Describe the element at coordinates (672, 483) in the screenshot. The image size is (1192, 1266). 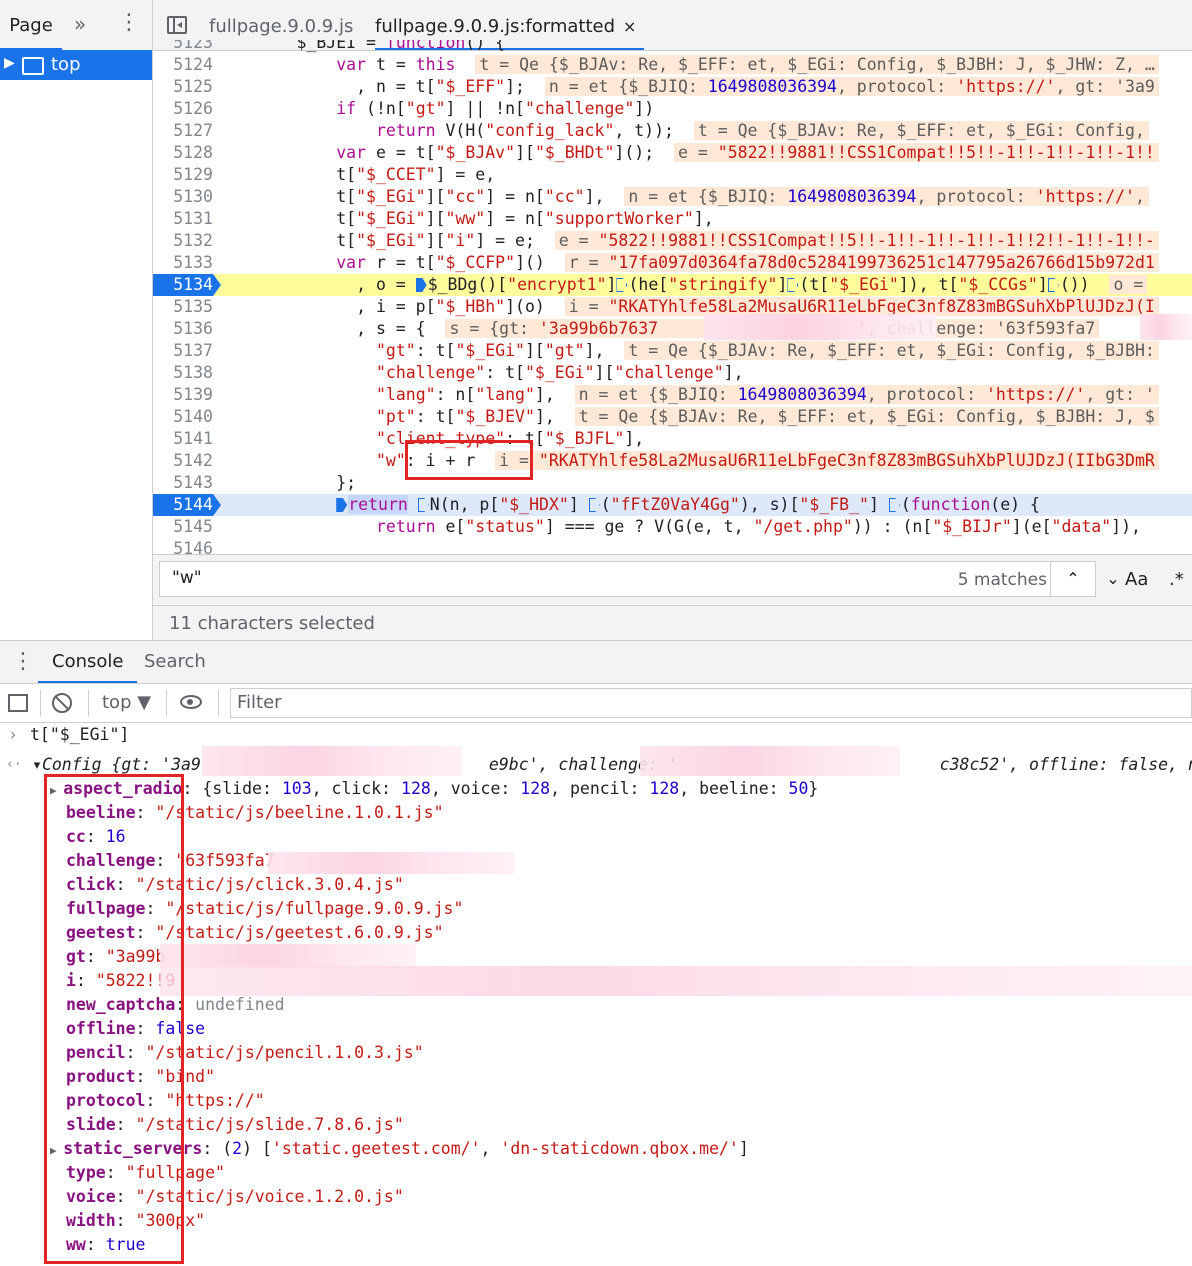
I see `code-line: 5143 };` at that location.